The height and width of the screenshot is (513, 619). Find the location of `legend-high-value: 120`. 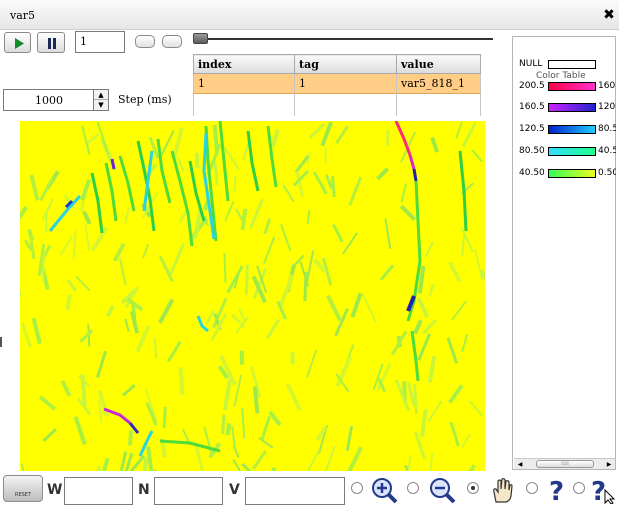

legend-high-value: 120 is located at coordinates (607, 107).